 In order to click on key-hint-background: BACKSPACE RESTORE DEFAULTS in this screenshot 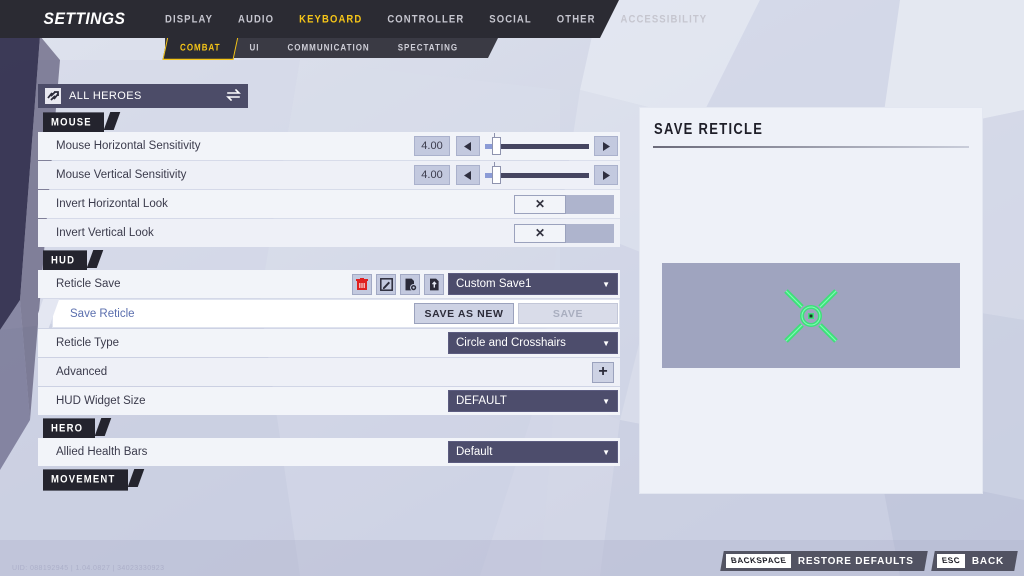, I will do `click(824, 561)`.